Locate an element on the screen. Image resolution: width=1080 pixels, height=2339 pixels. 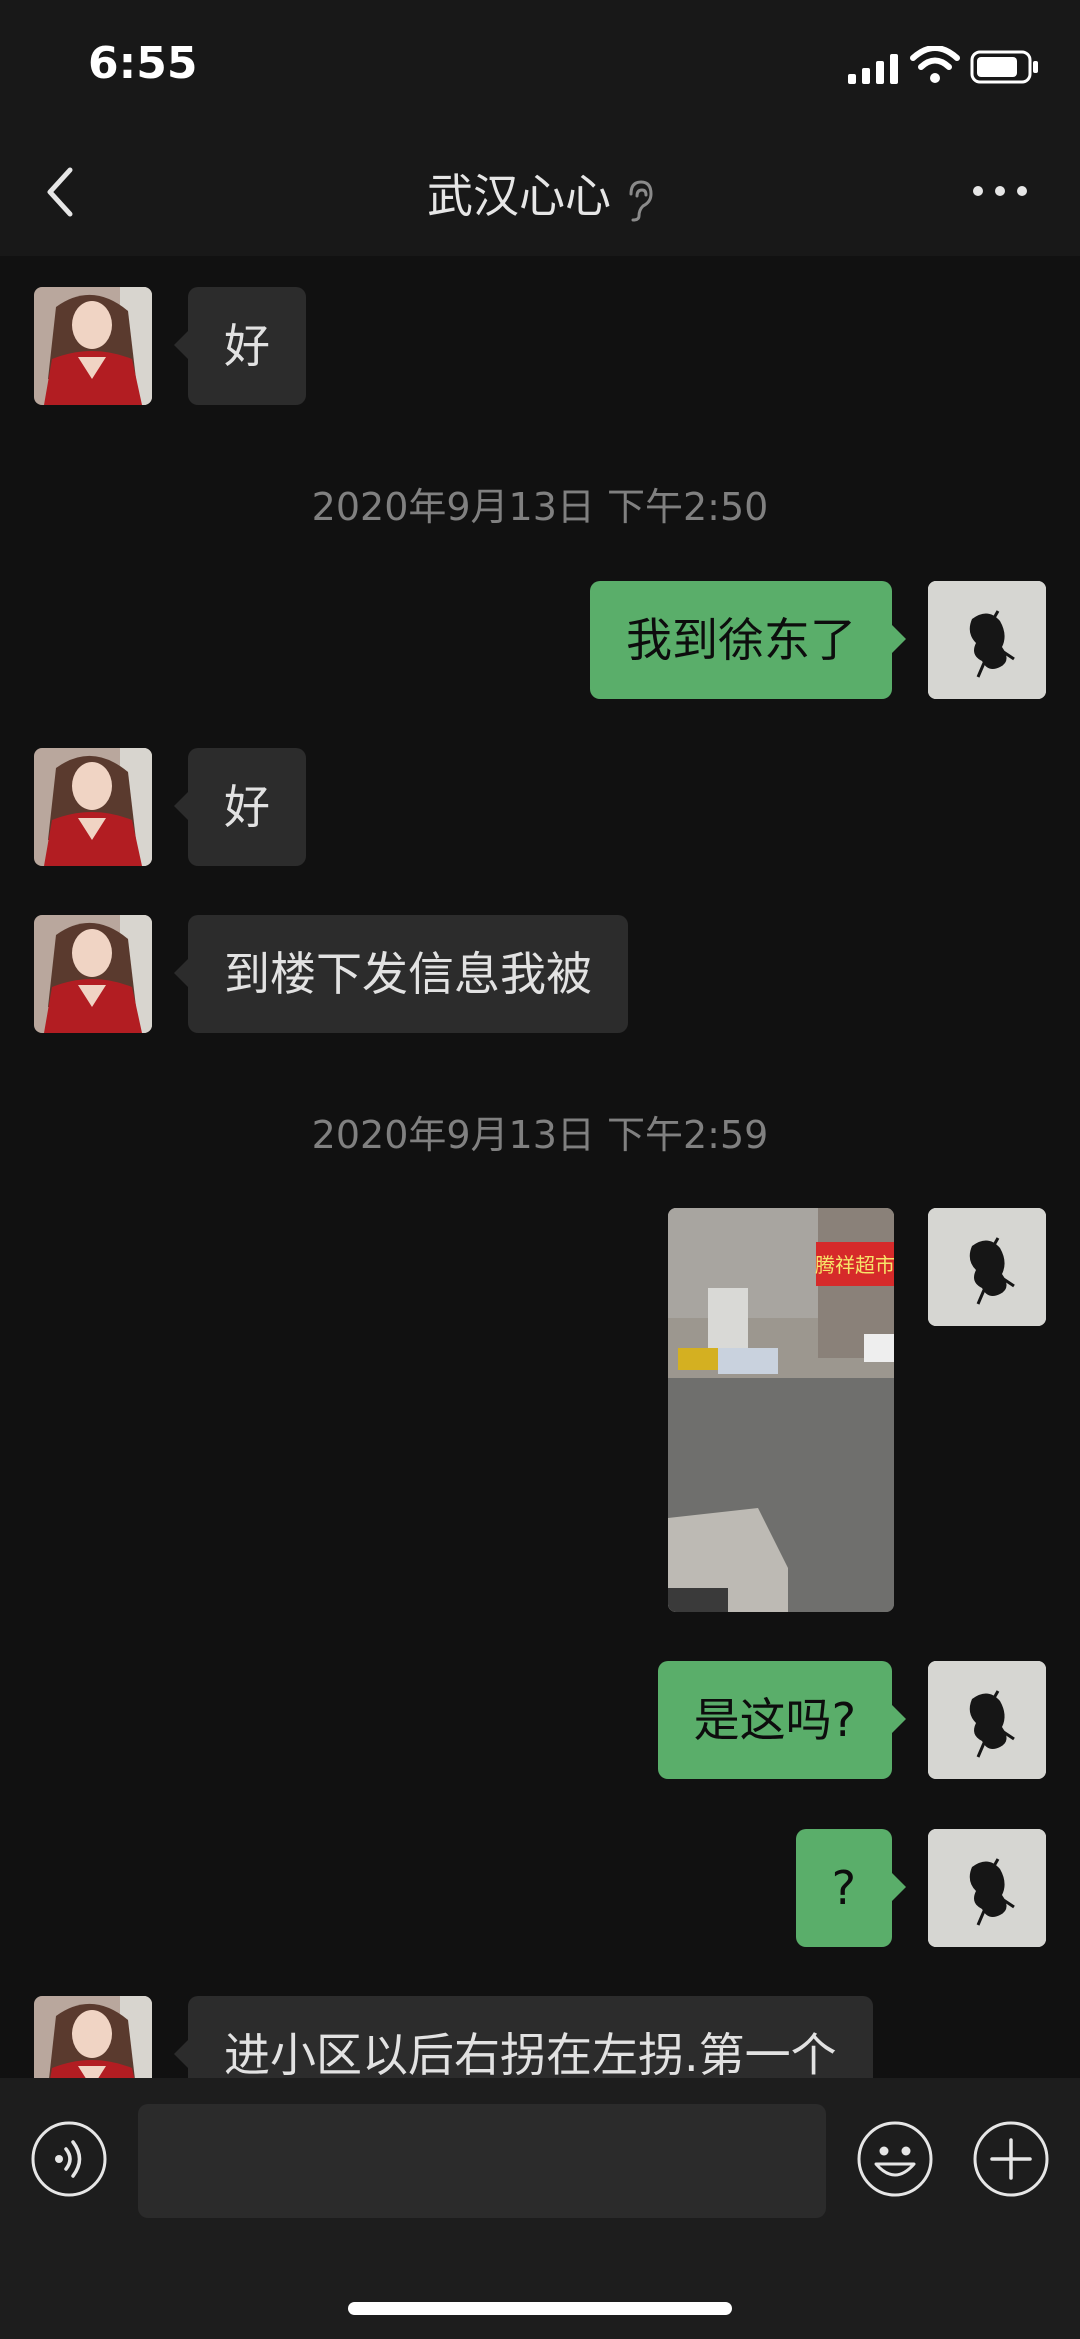
chat-title-wrap: 武汉心心 is located at coordinates (540, 193).